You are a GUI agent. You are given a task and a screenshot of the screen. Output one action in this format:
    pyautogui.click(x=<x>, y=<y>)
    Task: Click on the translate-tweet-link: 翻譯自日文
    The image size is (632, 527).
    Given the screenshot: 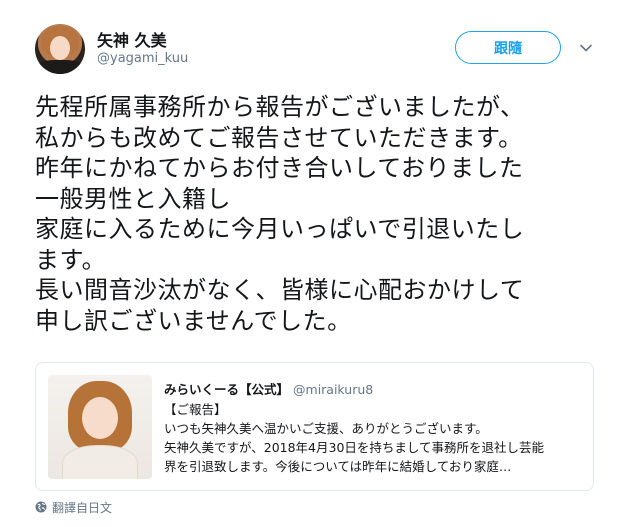 What is the action you would take?
    pyautogui.click(x=73, y=507)
    